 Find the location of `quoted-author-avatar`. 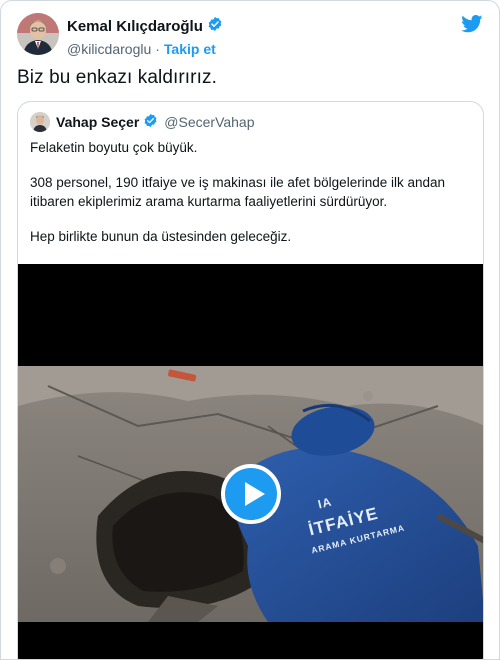

quoted-author-avatar is located at coordinates (40, 122).